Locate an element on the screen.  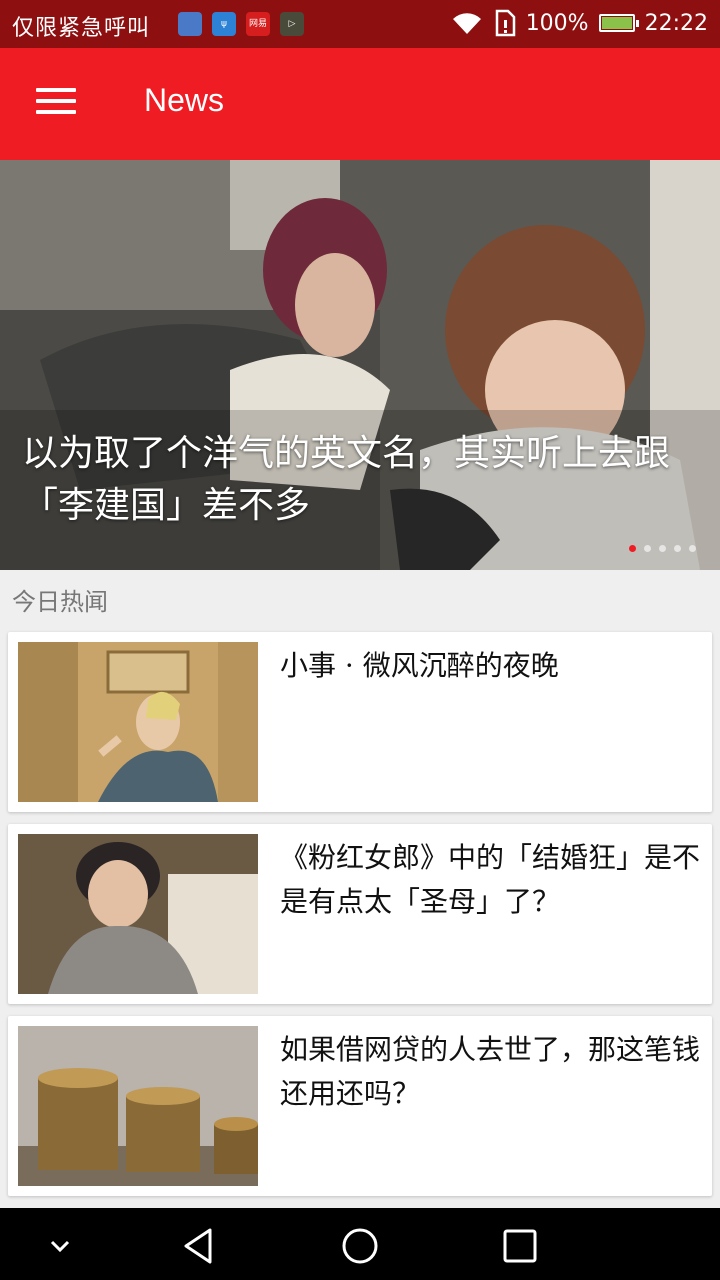
notification-icons: ψ 网易 ▷ is located at coordinates (241, 24).